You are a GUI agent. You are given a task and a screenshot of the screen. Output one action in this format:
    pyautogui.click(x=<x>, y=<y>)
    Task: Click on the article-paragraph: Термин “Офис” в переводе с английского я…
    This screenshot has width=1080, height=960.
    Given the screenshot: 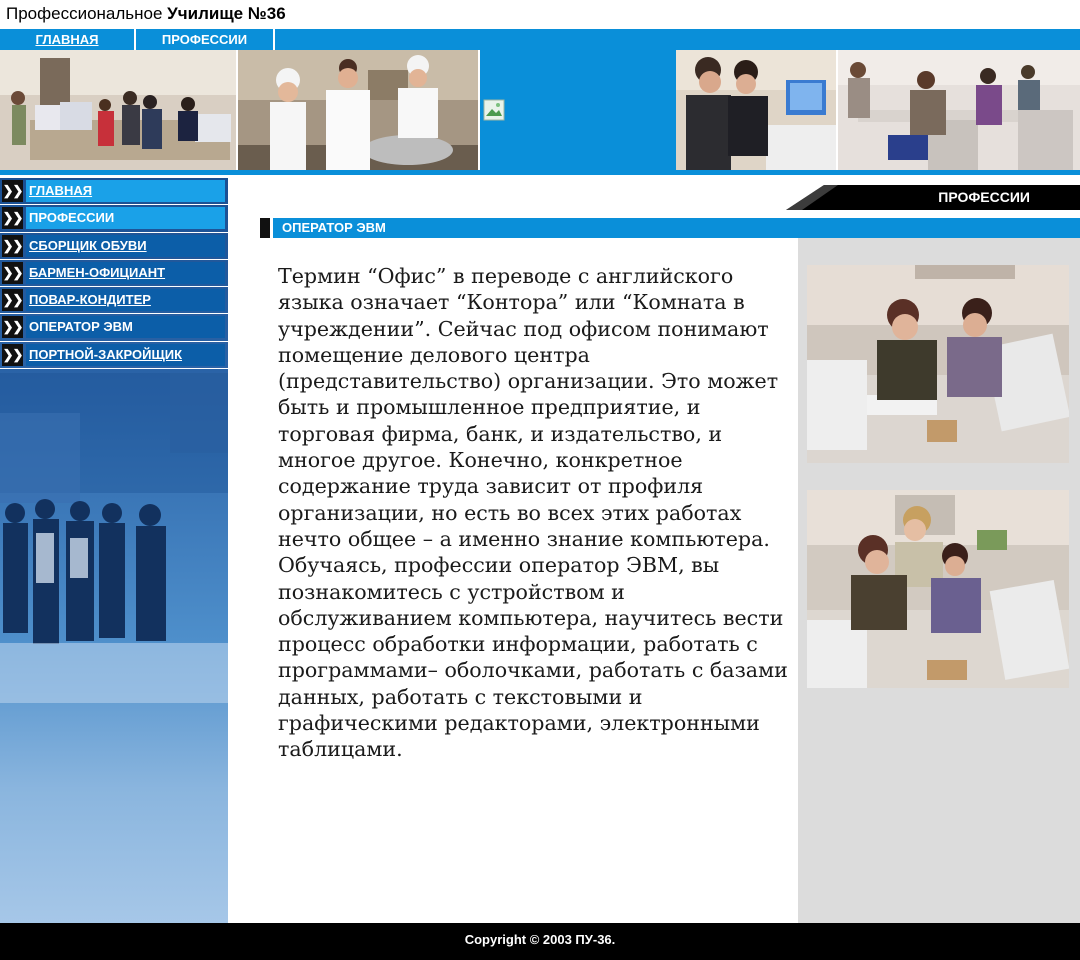 What is the action you would take?
    pyautogui.click(x=528, y=407)
    